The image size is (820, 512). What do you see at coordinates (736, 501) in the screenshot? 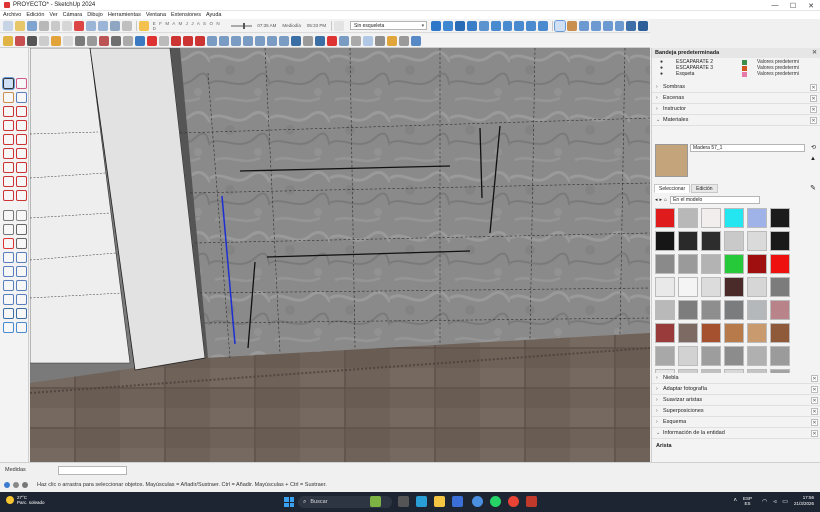
I see `chevron-up-icon: ˄` at bounding box center [736, 501].